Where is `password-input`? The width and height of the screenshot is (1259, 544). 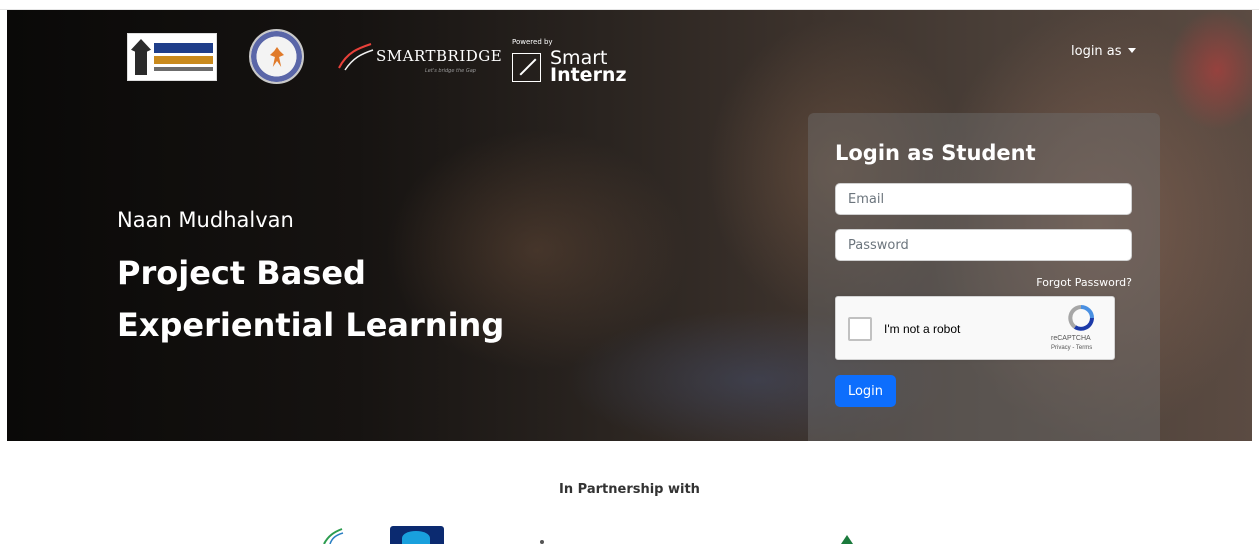 password-input is located at coordinates (983, 245).